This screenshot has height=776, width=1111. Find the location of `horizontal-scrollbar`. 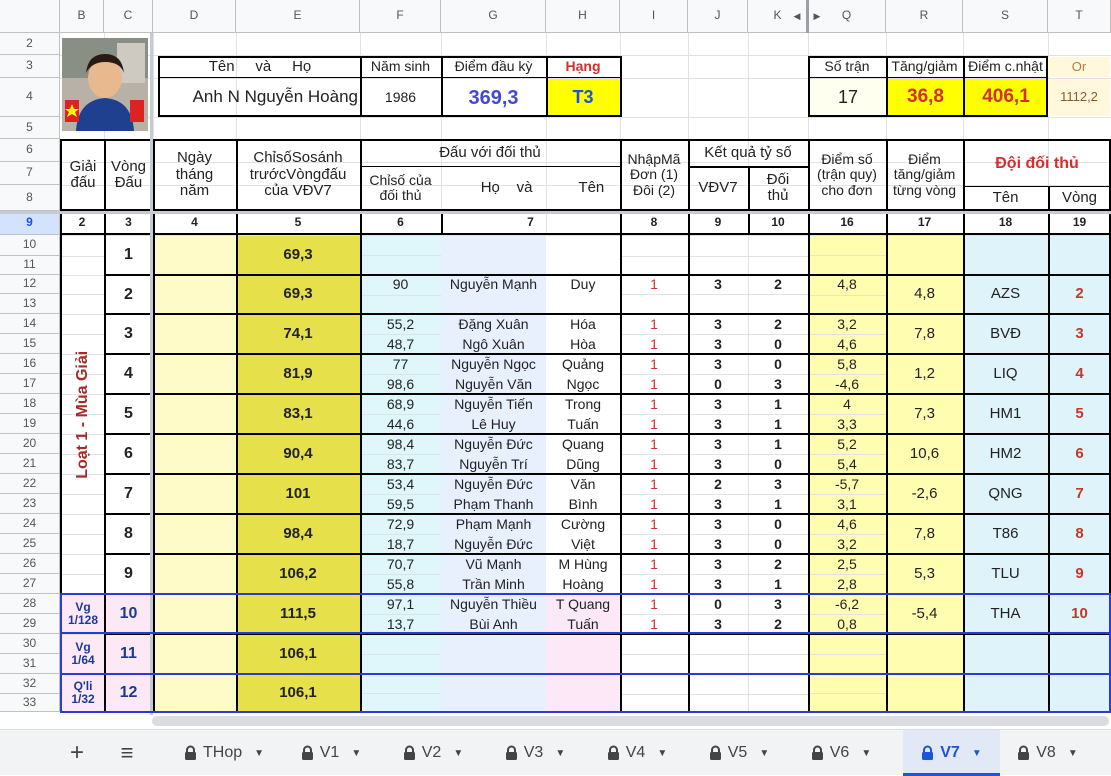

horizontal-scrollbar is located at coordinates (630, 721).